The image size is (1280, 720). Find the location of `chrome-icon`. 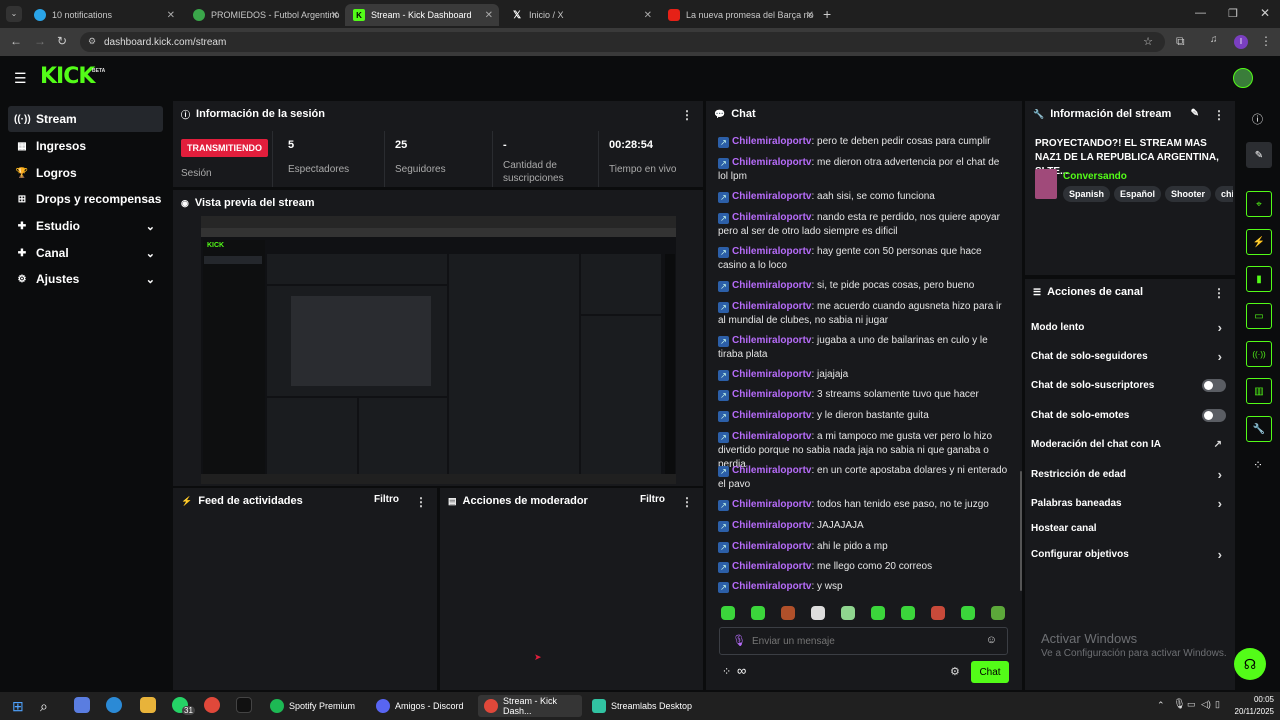

chrome-icon is located at coordinates (212, 705).